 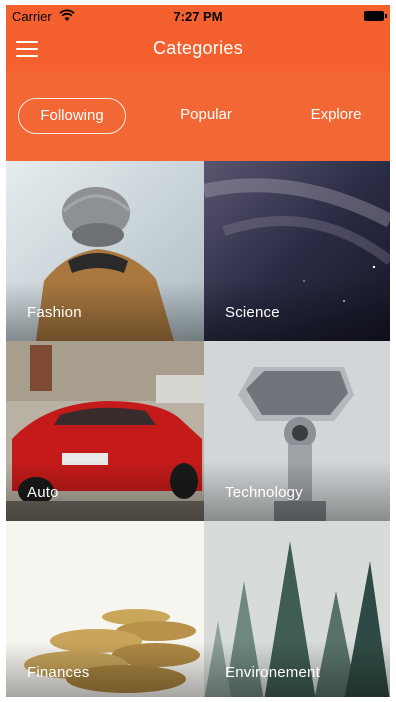 What do you see at coordinates (105, 431) in the screenshot?
I see `category-tile-auto: Auto` at bounding box center [105, 431].